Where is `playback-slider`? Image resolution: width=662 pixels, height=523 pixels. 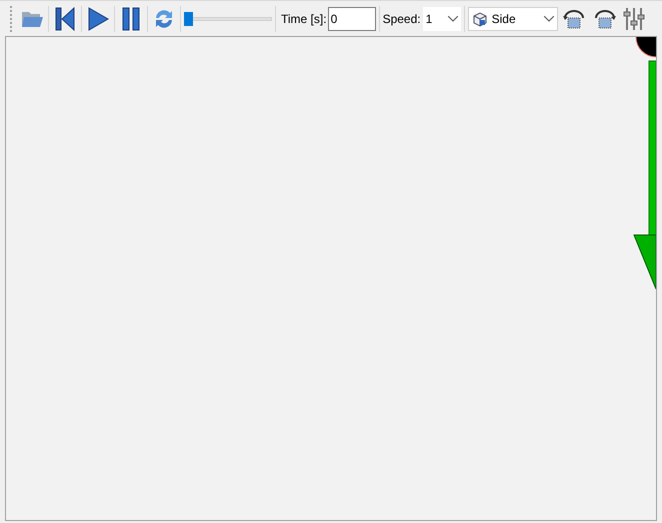
playback-slider is located at coordinates (228, 19).